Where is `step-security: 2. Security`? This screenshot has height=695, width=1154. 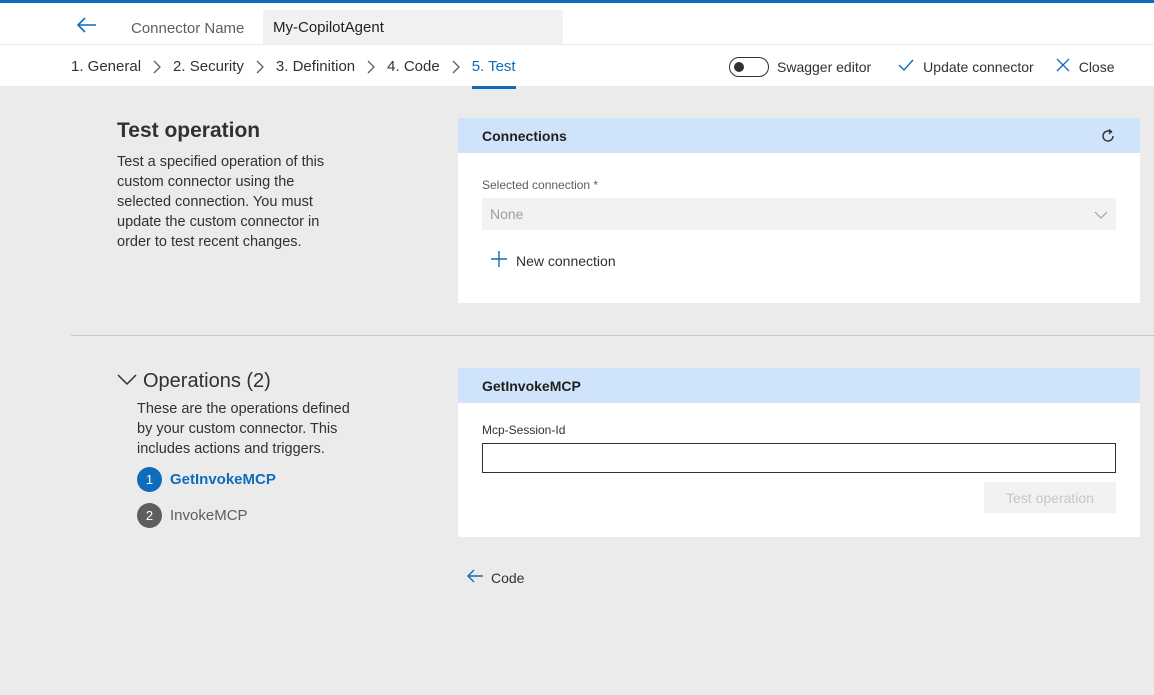 step-security: 2. Security is located at coordinates (208, 73).